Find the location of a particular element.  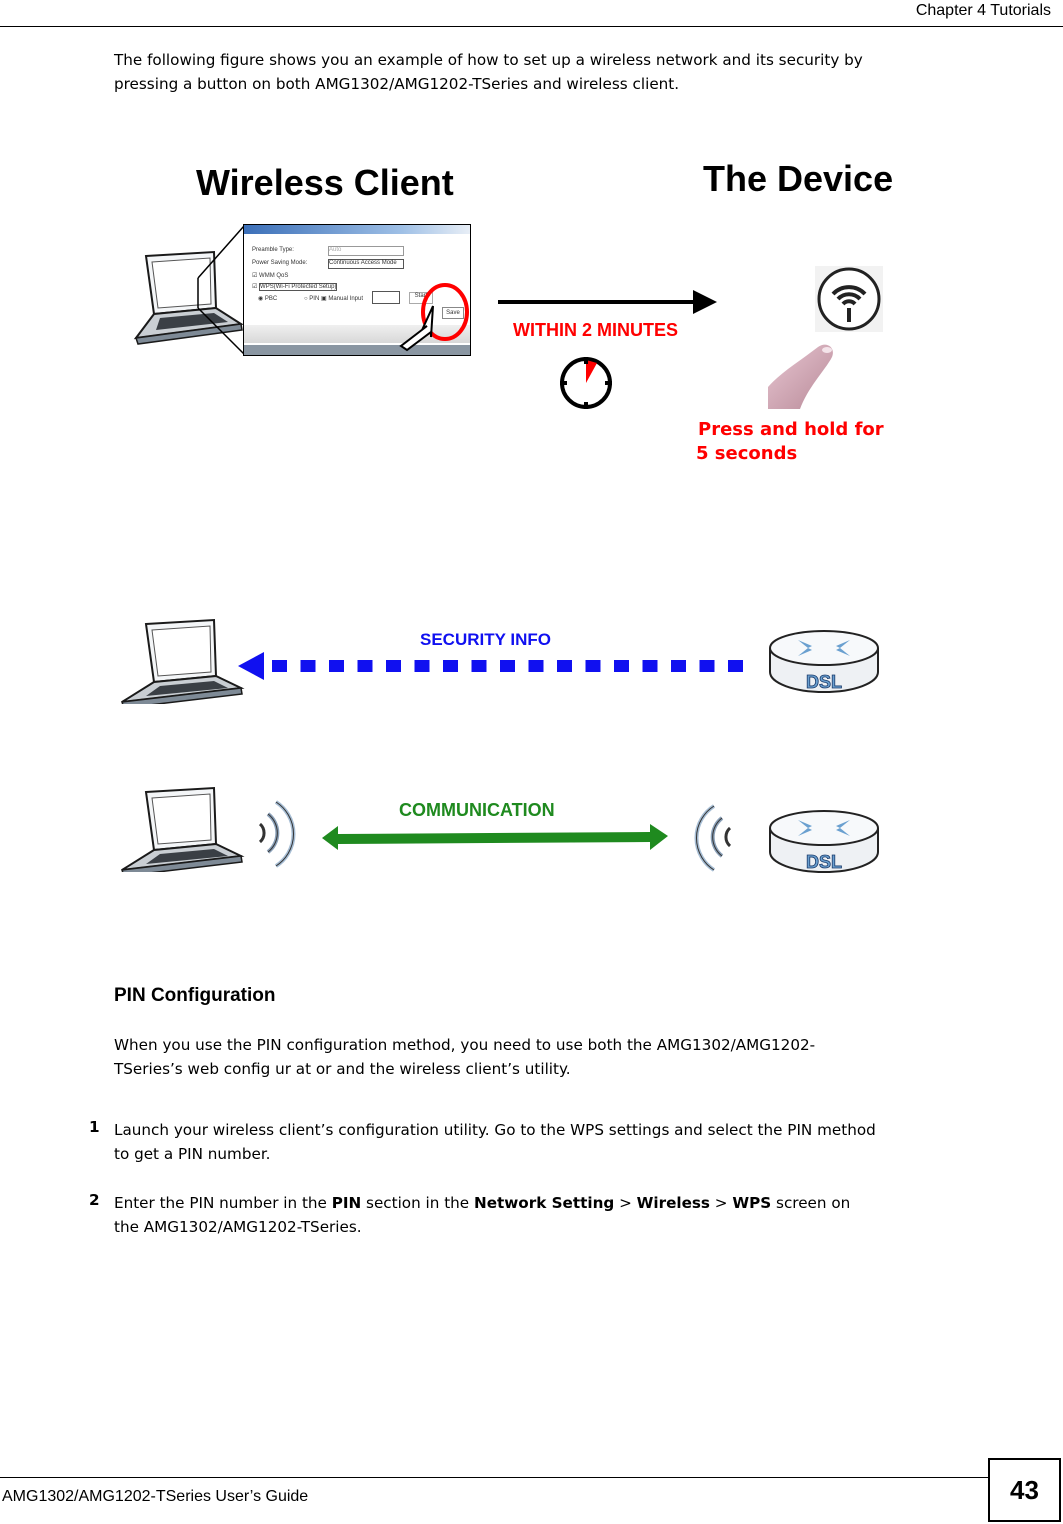

press-hold-line-2: 5 seconds is located at coordinates (747, 453).